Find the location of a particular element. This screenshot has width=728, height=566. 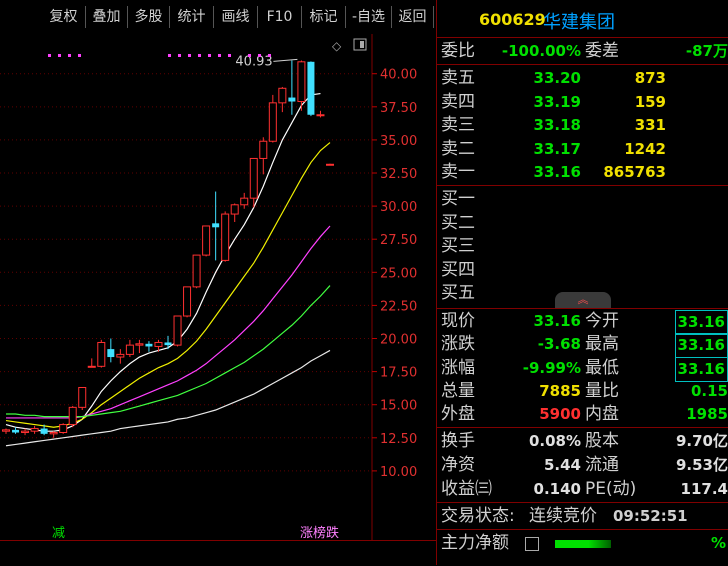

toolbar-button-fuquan: 复权 is located at coordinates (64, 17).